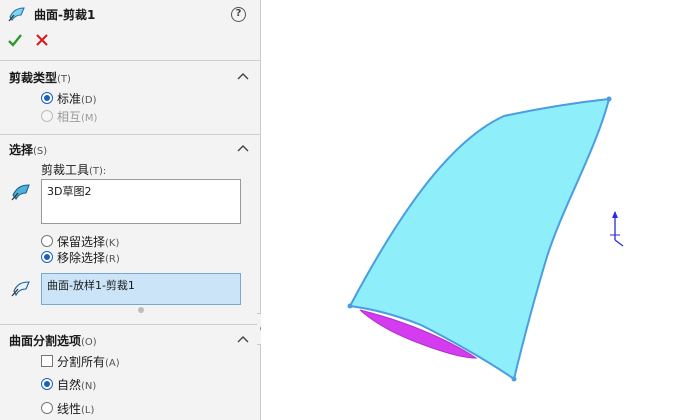 This screenshot has width=700, height=420. What do you see at coordinates (238, 14) in the screenshot?
I see `help-icon: ?` at bounding box center [238, 14].